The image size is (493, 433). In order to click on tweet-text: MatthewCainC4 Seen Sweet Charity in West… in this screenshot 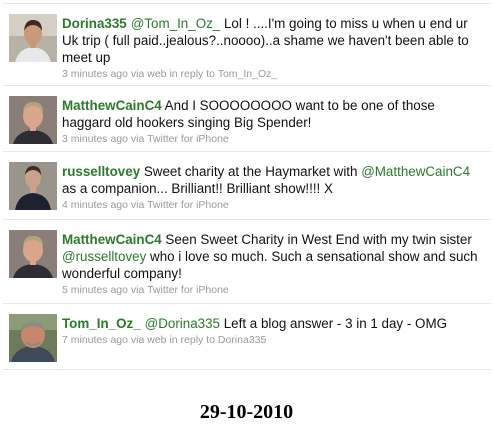, I will do `click(273, 256)`.